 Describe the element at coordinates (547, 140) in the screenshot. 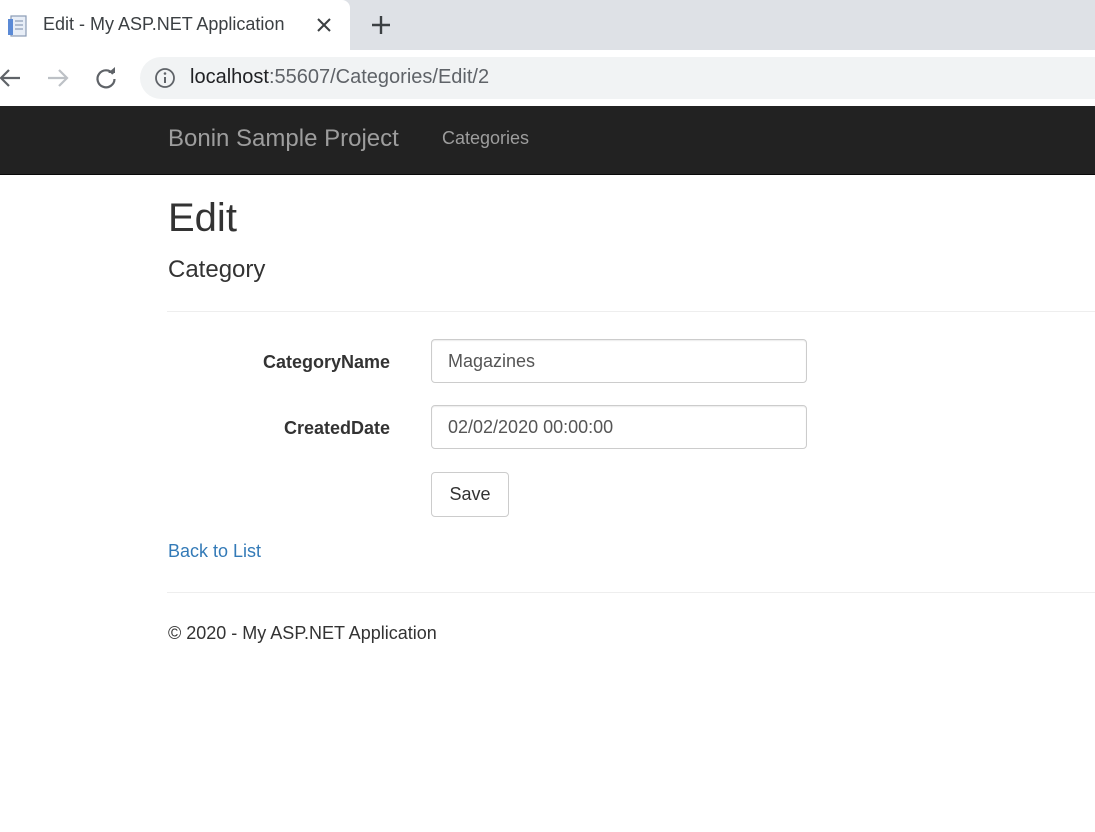

I see `site-navbar: Bonin Sample Project Categories` at that location.